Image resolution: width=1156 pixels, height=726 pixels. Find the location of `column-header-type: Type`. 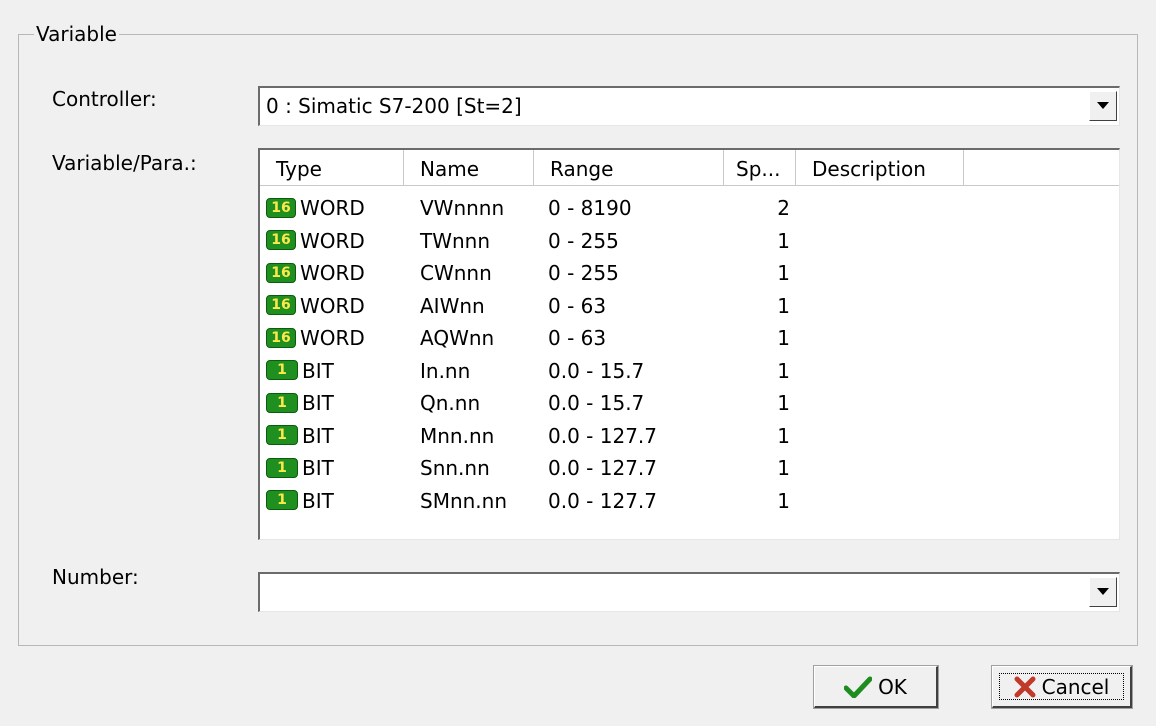

column-header-type: Type is located at coordinates (332, 168).